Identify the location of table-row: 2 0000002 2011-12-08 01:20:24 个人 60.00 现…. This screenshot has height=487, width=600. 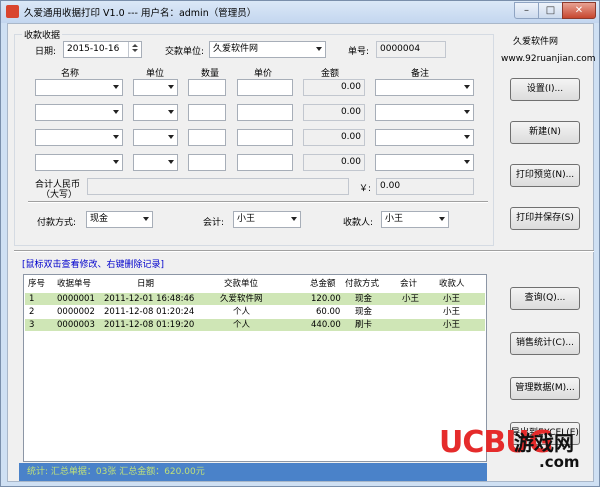
(255, 312).